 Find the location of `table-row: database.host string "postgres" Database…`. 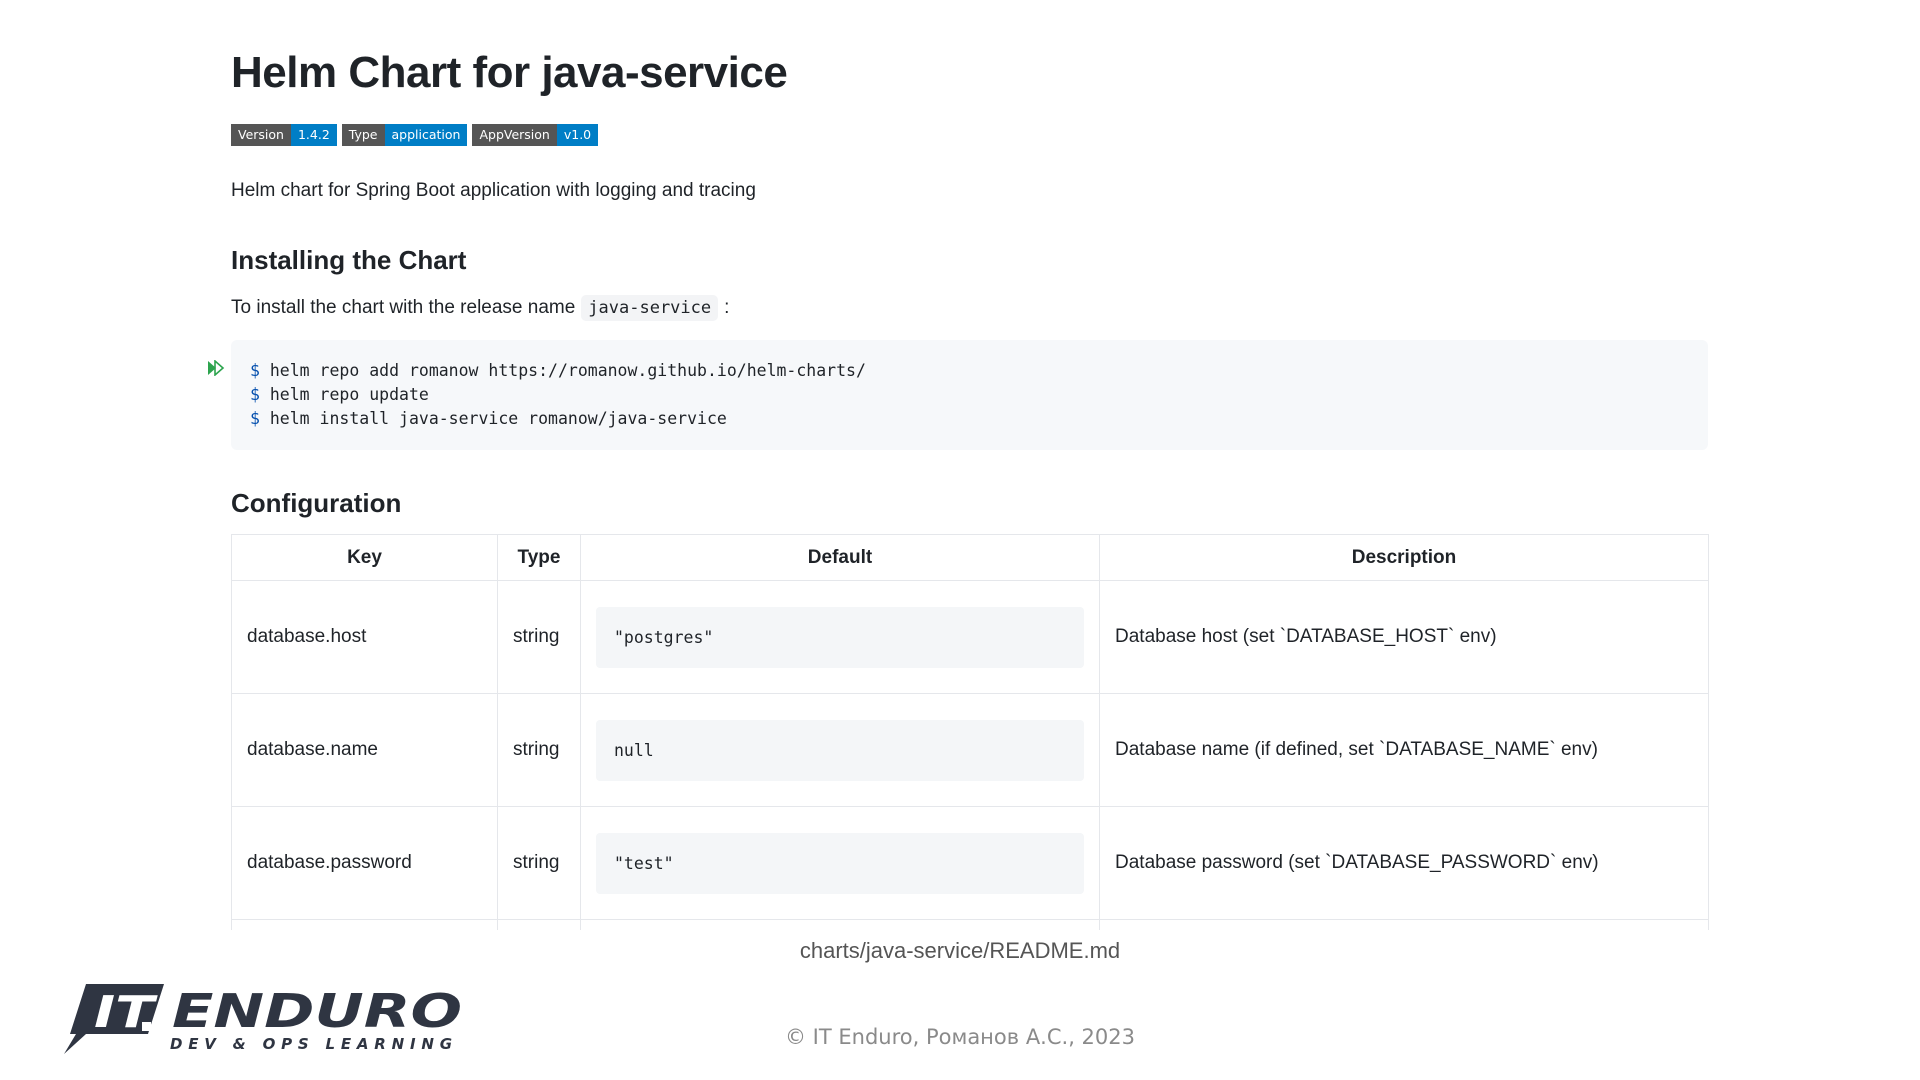

table-row: database.host string "postgres" Database… is located at coordinates (970, 637).